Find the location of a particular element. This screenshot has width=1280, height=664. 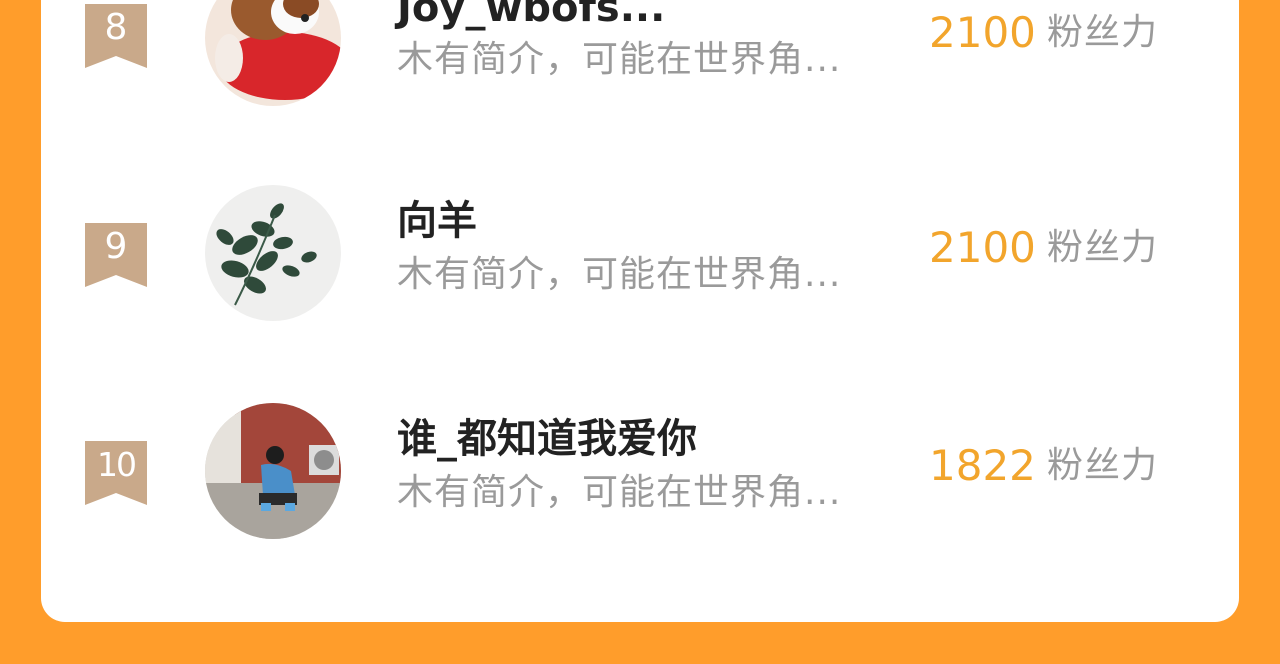

rank-number: 8 is located at coordinates (116, 27).